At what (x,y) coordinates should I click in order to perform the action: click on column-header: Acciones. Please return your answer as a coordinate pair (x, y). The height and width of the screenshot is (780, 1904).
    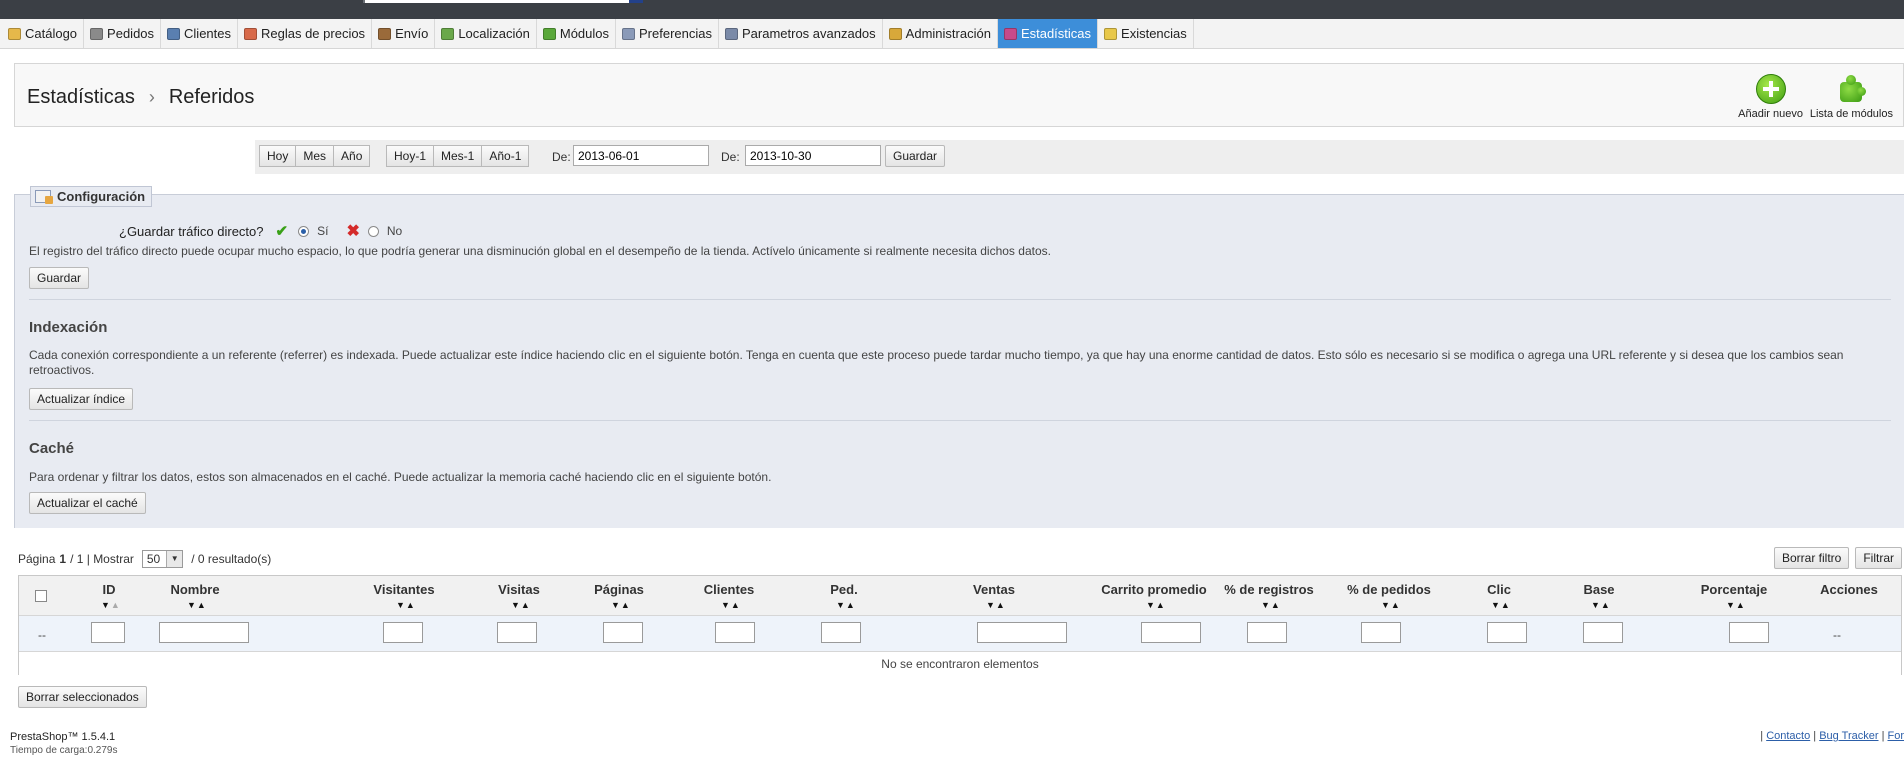
    Looking at the image, I should click on (1849, 589).